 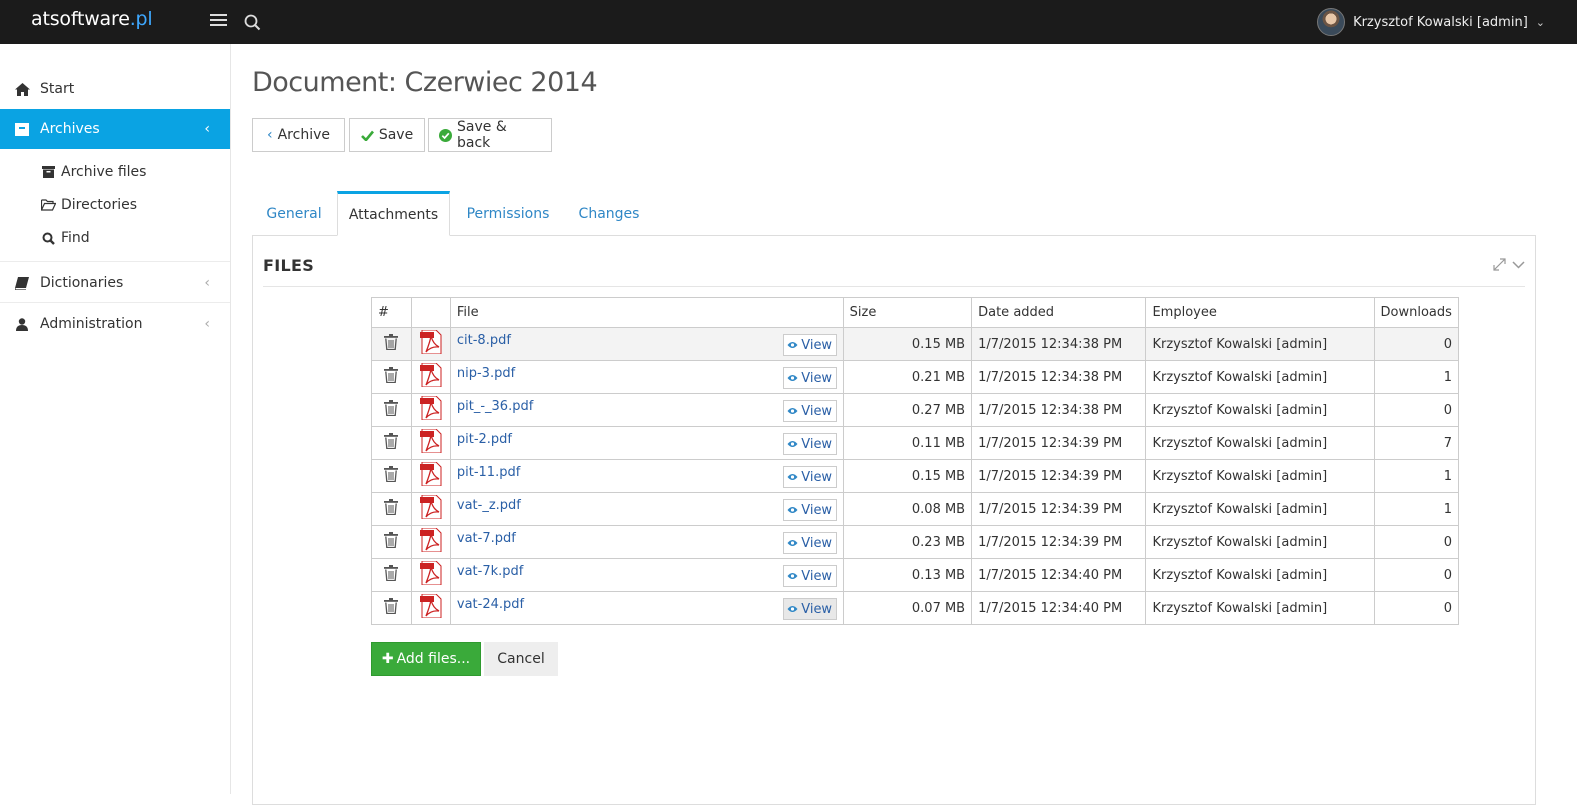 What do you see at coordinates (486, 538) in the screenshot?
I see `file-link: vat-7.pdf` at bounding box center [486, 538].